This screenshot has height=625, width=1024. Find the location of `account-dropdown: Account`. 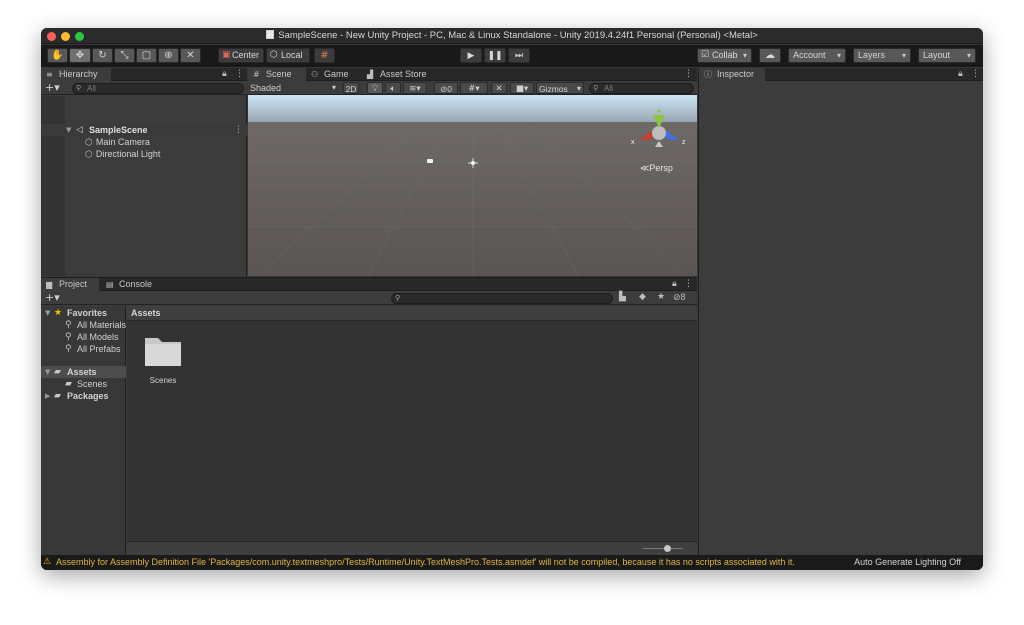

account-dropdown: Account is located at coordinates (817, 55).